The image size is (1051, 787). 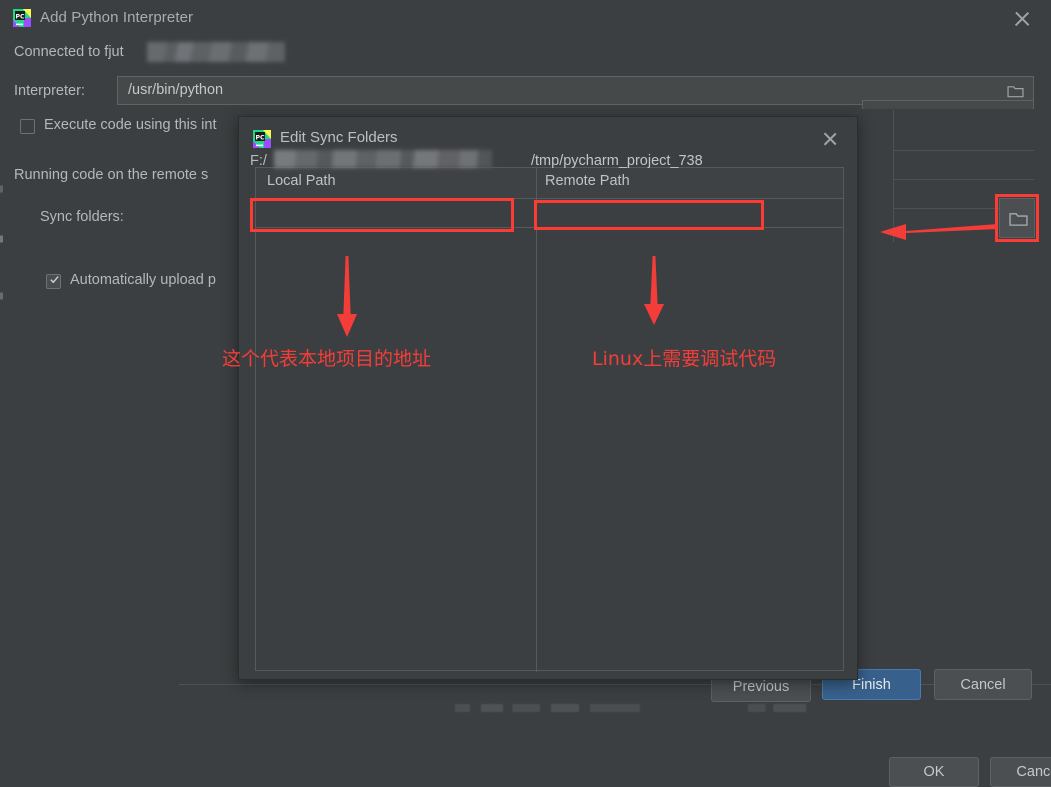 I want to click on ok-button: OK, so click(x=934, y=772).